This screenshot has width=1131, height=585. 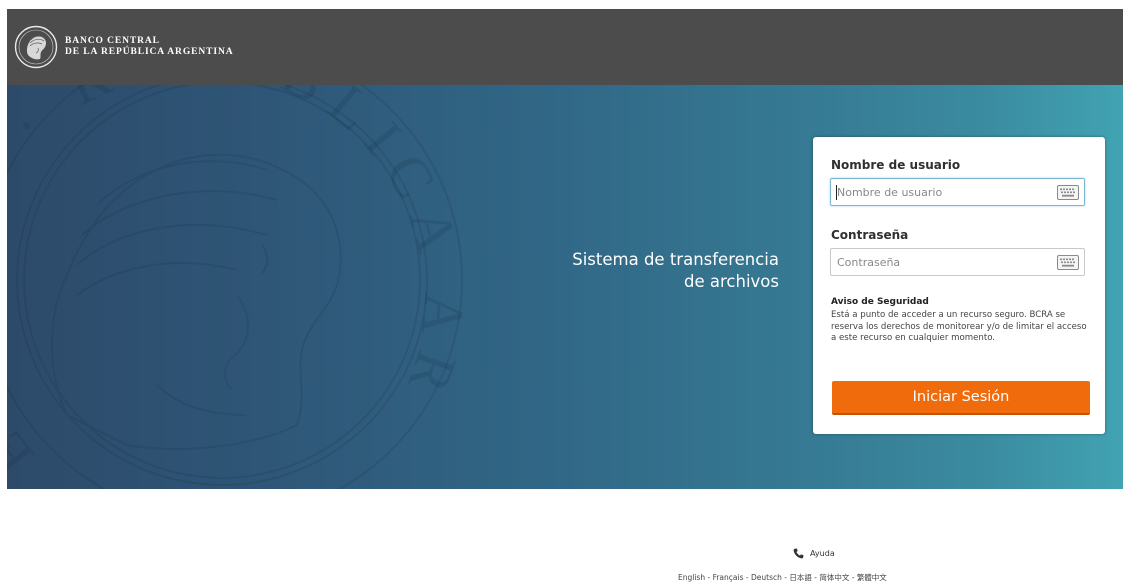 What do you see at coordinates (870, 235) in the screenshot?
I see `password-label: Contraseña` at bounding box center [870, 235].